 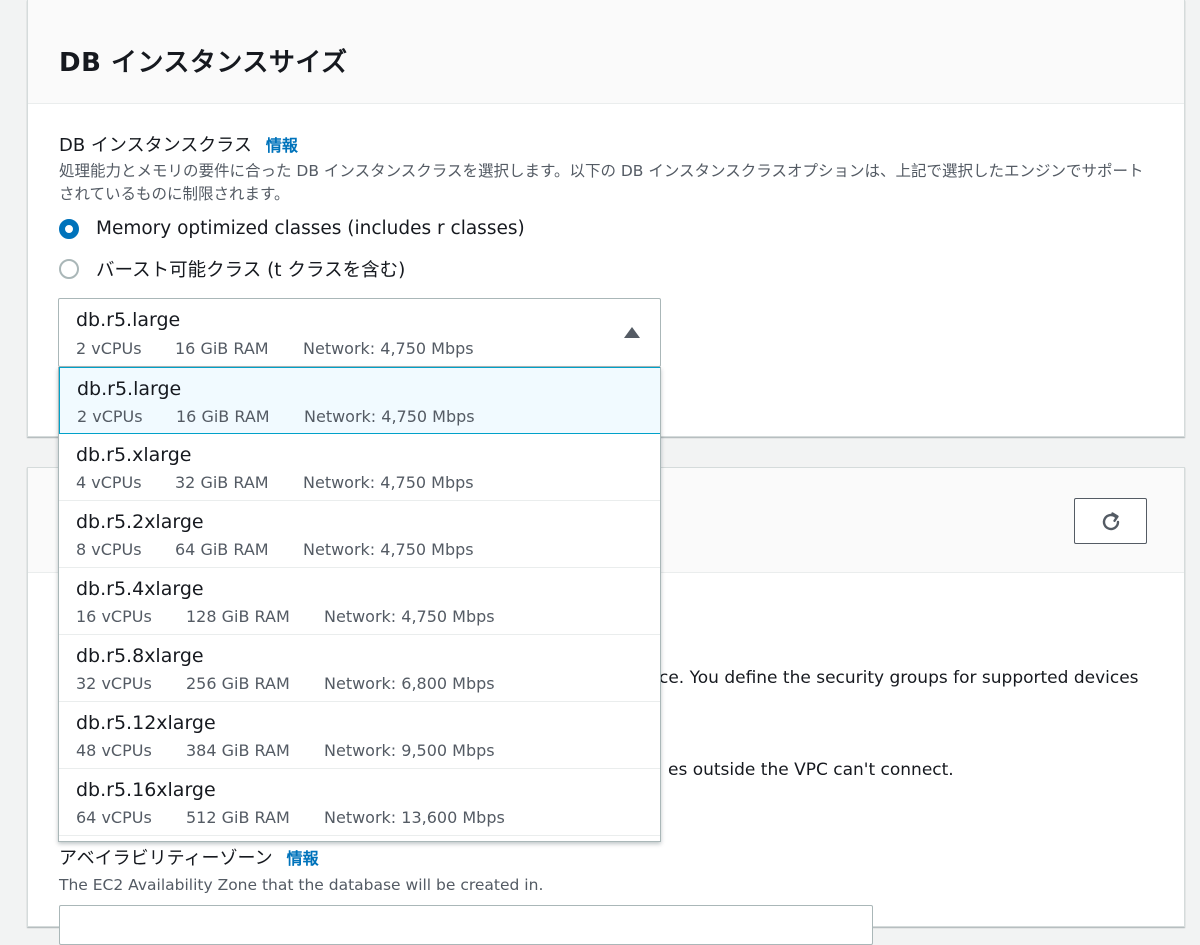 I want to click on spec-network: Network: 13,600 Mbps, so click(x=414, y=817).